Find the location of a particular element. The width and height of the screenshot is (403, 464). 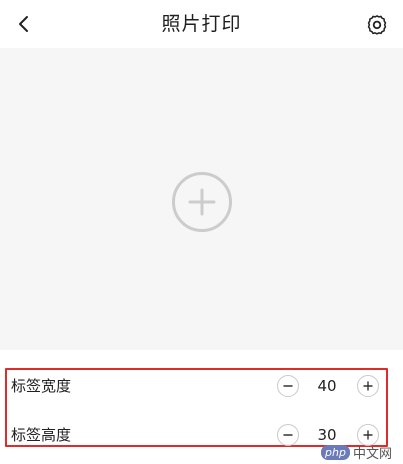

top-bar: 照片打印 is located at coordinates (201, 24).